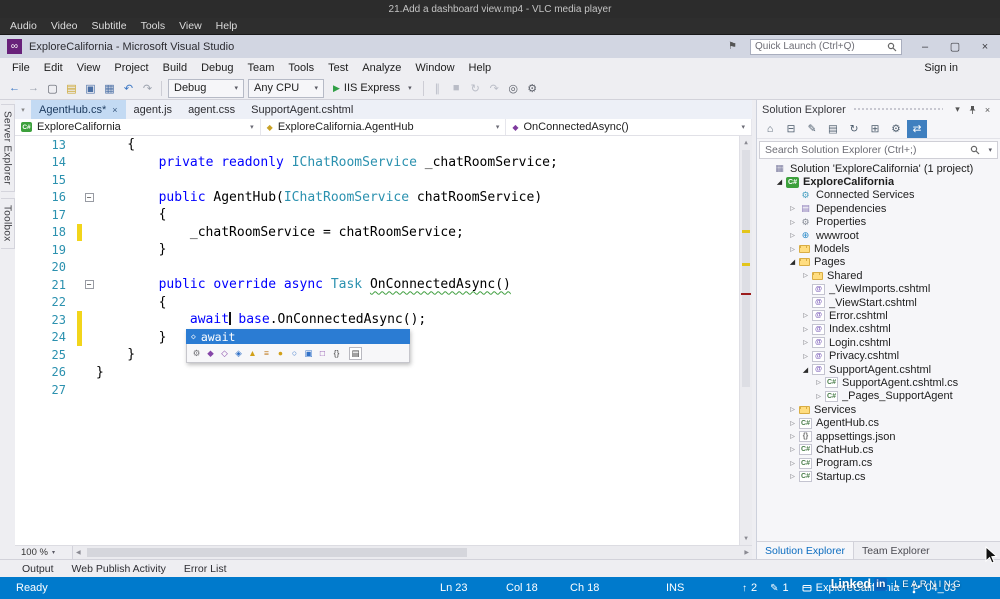  What do you see at coordinates (878, 369) in the screenshot?
I see `tree-item-supportagent-cshtml: ◢ @ SupportAgent.cshtml` at bounding box center [878, 369].